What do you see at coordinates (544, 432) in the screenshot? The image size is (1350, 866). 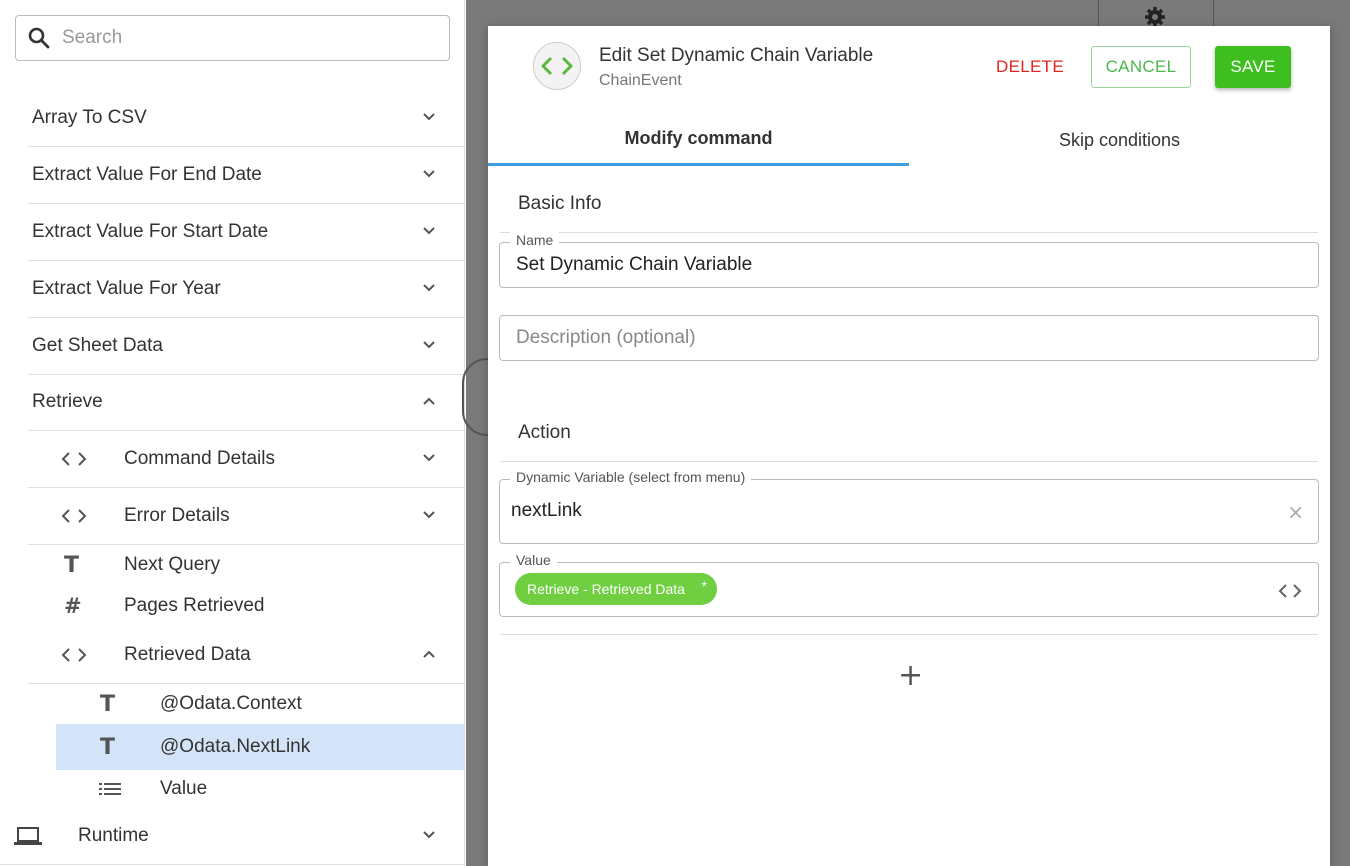 I see `action-heading: Action` at bounding box center [544, 432].